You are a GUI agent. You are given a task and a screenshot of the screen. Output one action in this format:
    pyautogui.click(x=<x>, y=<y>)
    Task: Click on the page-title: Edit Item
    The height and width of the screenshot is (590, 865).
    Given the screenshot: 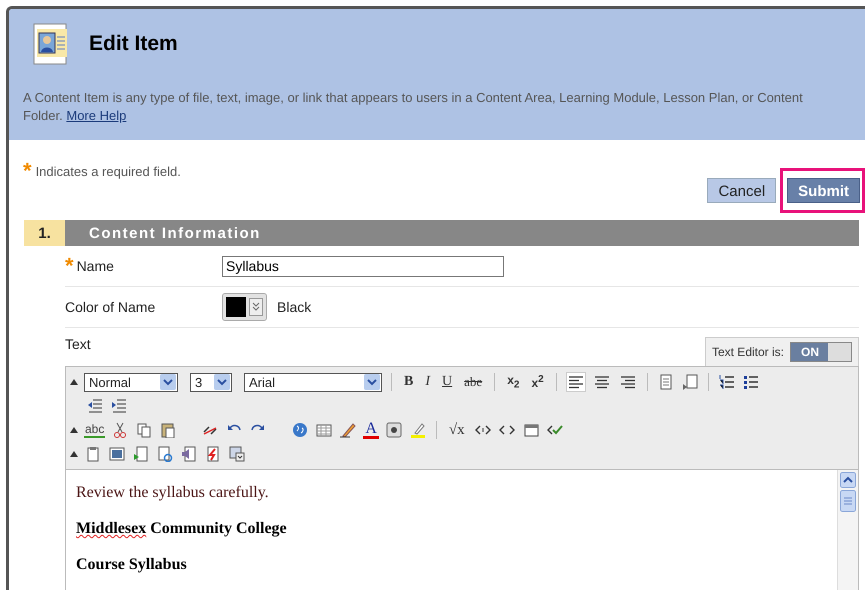 What is the action you would take?
    pyautogui.click(x=133, y=44)
    